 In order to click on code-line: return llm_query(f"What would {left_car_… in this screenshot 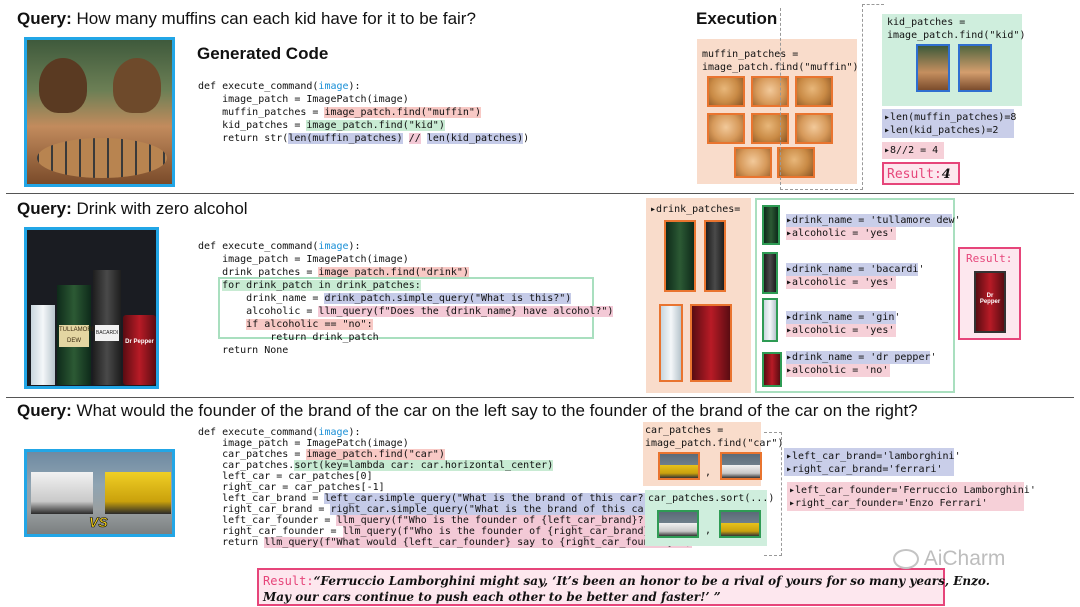, I will do `click(445, 542)`.